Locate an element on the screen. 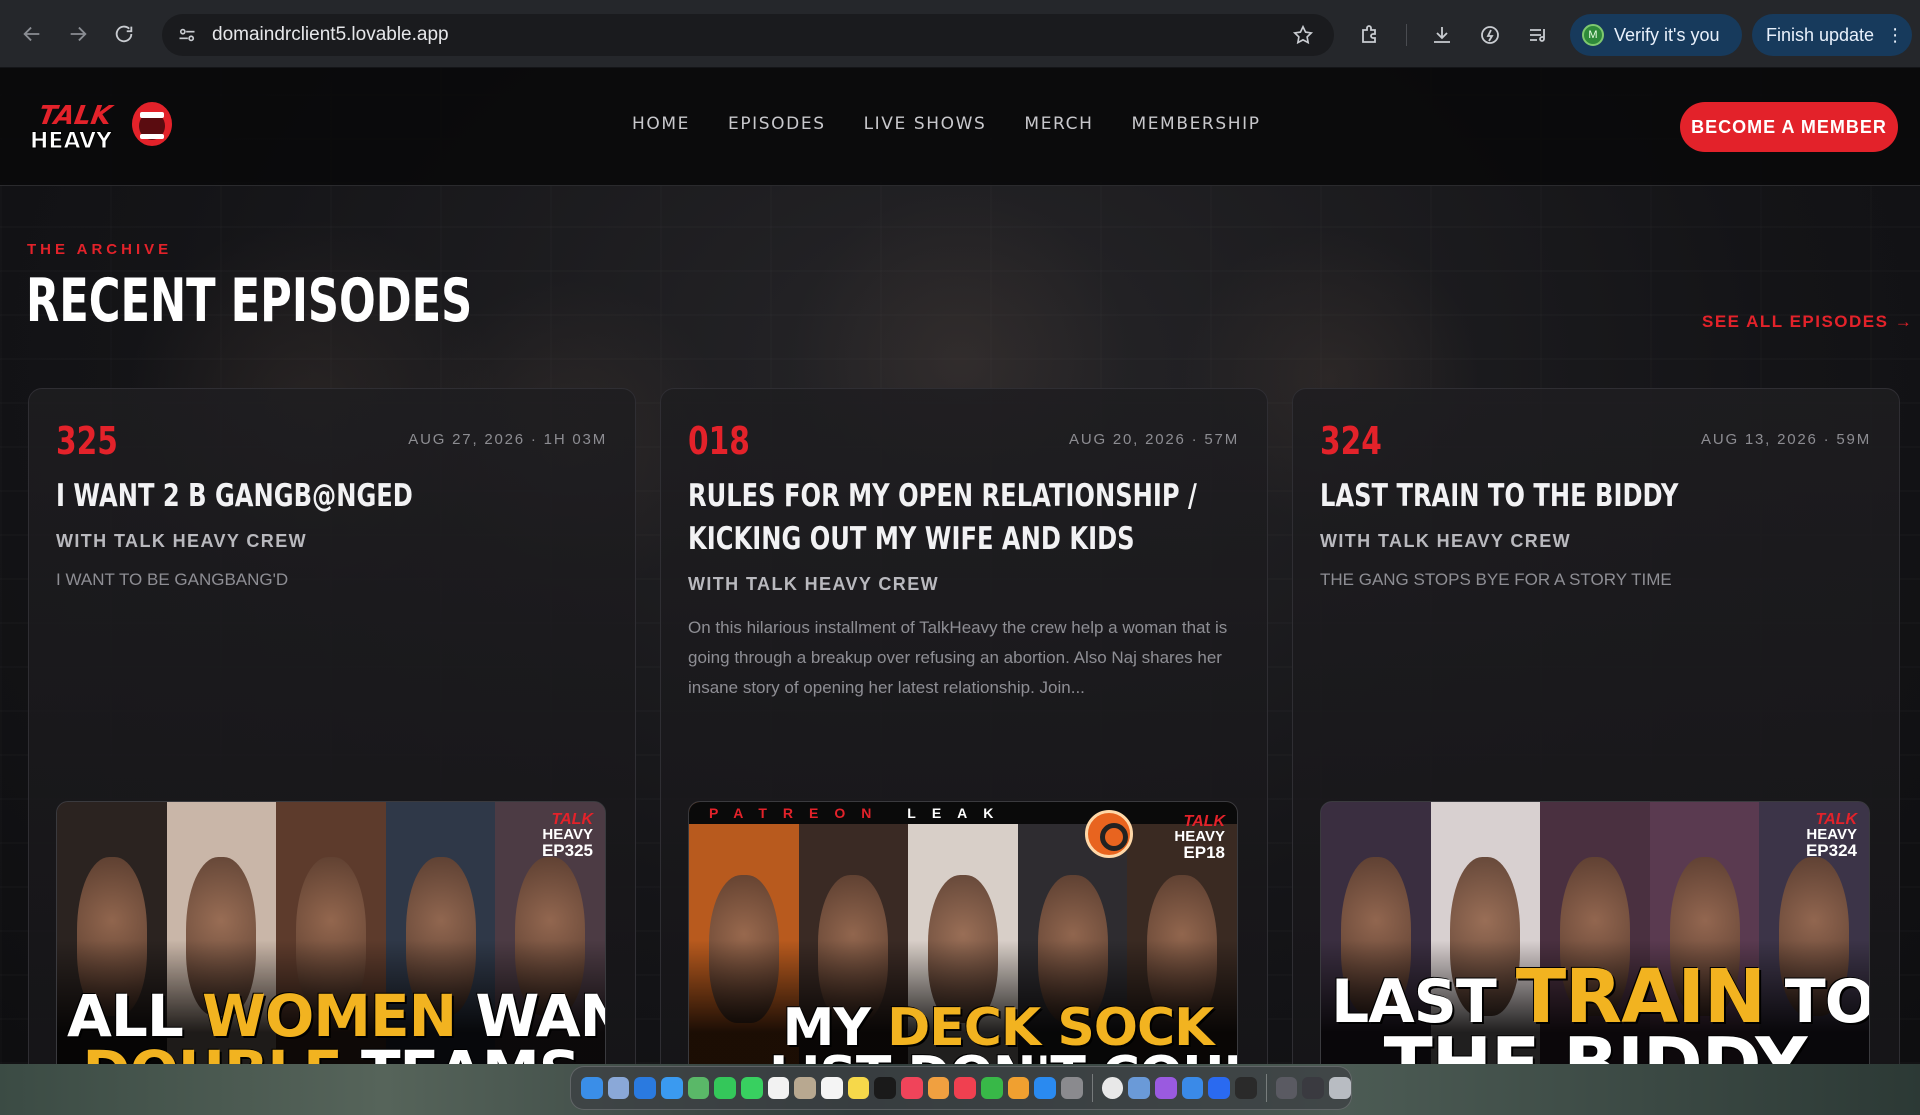 Image resolution: width=1920 pixels, height=1115 pixels. banner-word: LEAK is located at coordinates (958, 813).